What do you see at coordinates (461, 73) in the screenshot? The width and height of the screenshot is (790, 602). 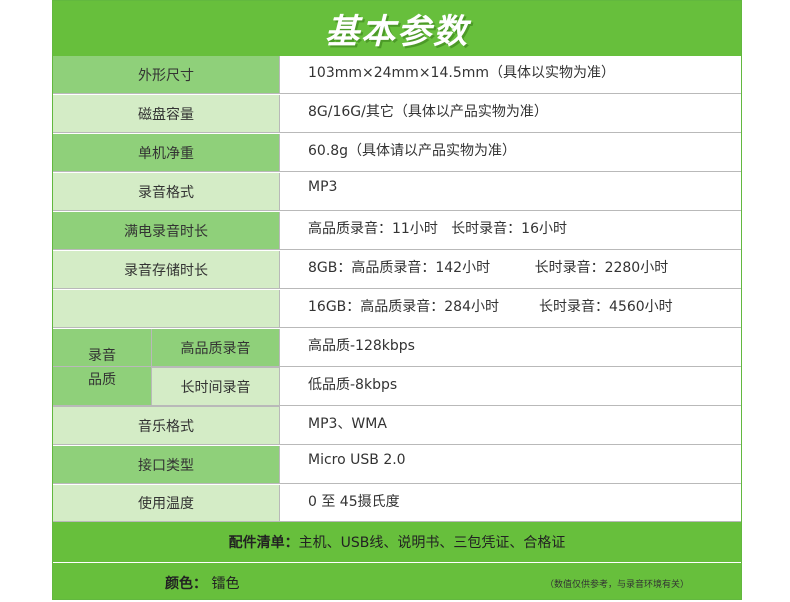 I see `row-value: 103mm×24mm×14.5mm（具体以实物为准）` at bounding box center [461, 73].